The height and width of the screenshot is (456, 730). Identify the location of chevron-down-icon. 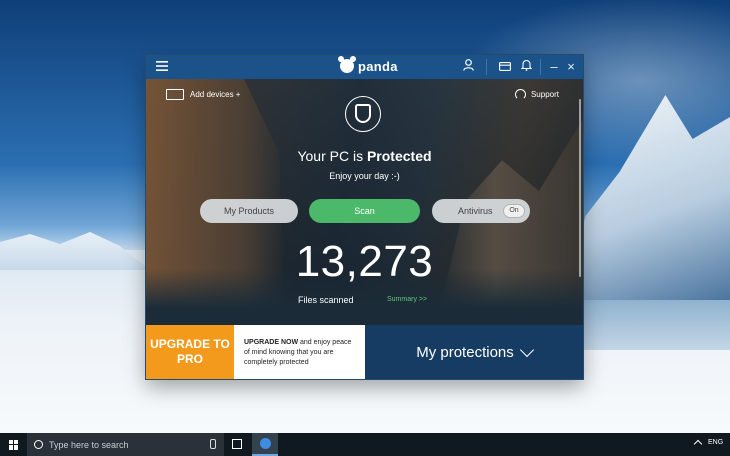
(526, 349).